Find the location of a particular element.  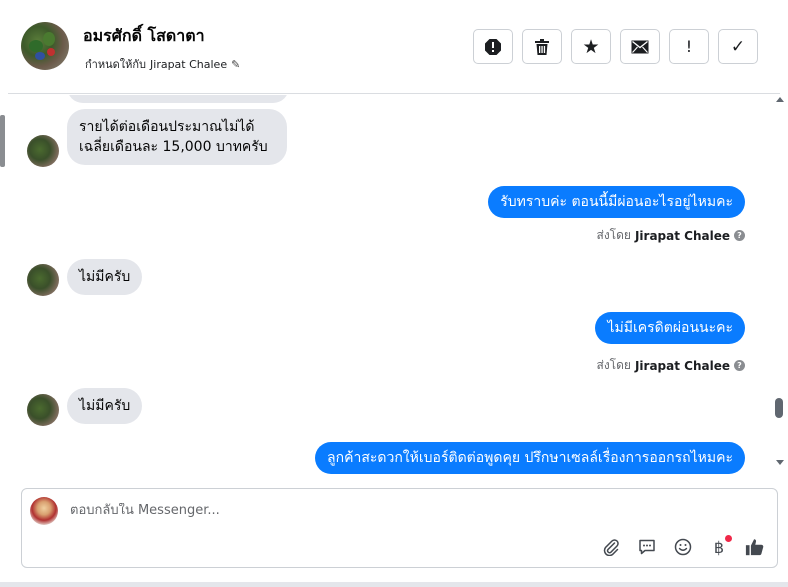

attach-button is located at coordinates (611, 547).